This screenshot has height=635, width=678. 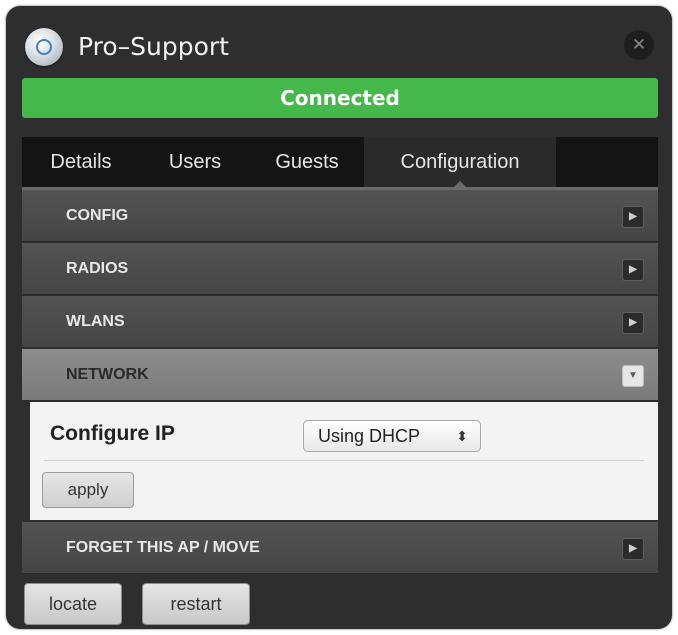 What do you see at coordinates (163, 547) in the screenshot?
I see `section-label: FORGET THIS AP / MOVE` at bounding box center [163, 547].